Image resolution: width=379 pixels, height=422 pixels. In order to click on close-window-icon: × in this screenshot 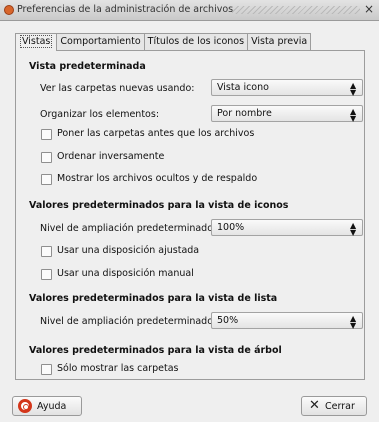, I will do `click(369, 9)`.